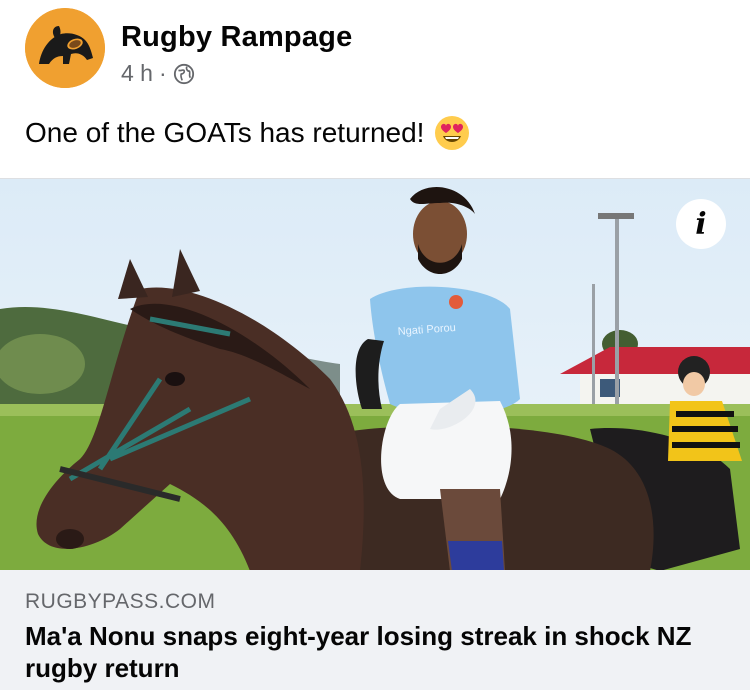 This screenshot has height=690, width=750. What do you see at coordinates (452, 133) in the screenshot?
I see `heart-eyes-emoji` at bounding box center [452, 133].